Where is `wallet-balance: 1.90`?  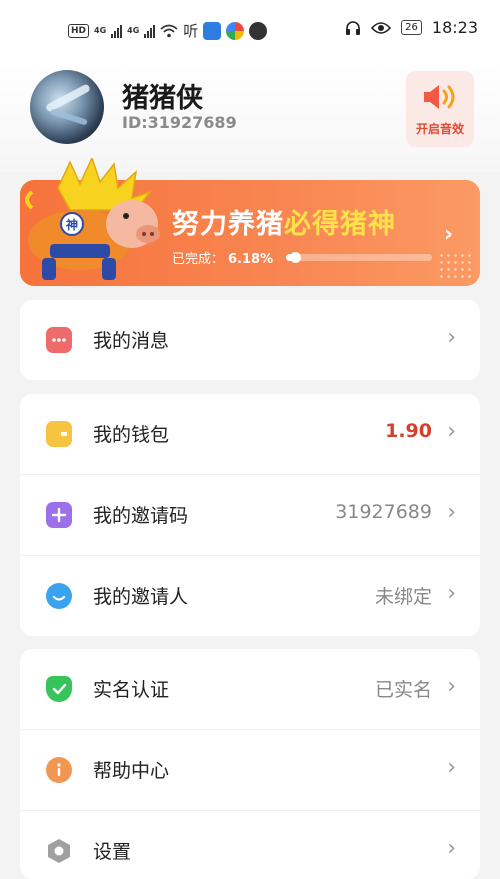 wallet-balance: 1.90 is located at coordinates (408, 431).